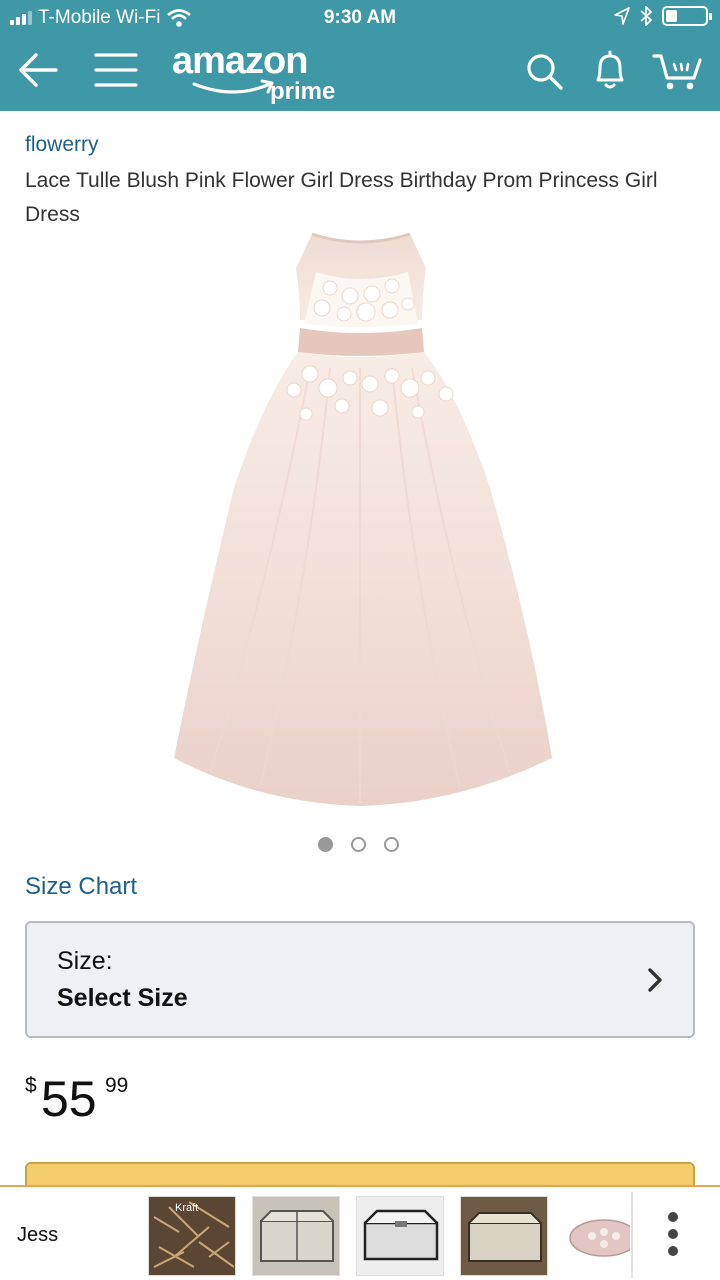  I want to click on size-selector: Size: Select Size, so click(360, 979).